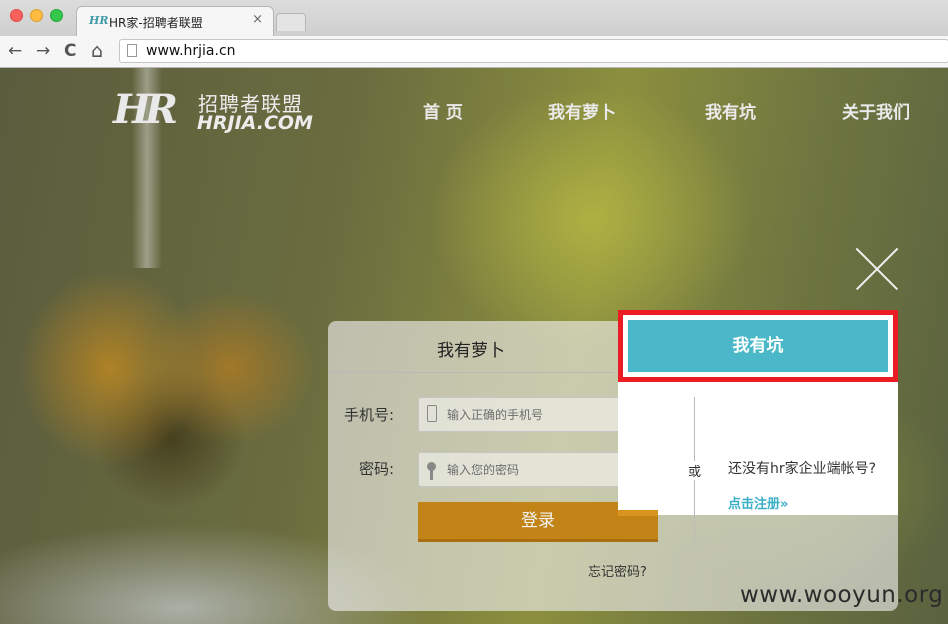  Describe the element at coordinates (369, 415) in the screenshot. I see `phone-label: 手机号:` at that location.